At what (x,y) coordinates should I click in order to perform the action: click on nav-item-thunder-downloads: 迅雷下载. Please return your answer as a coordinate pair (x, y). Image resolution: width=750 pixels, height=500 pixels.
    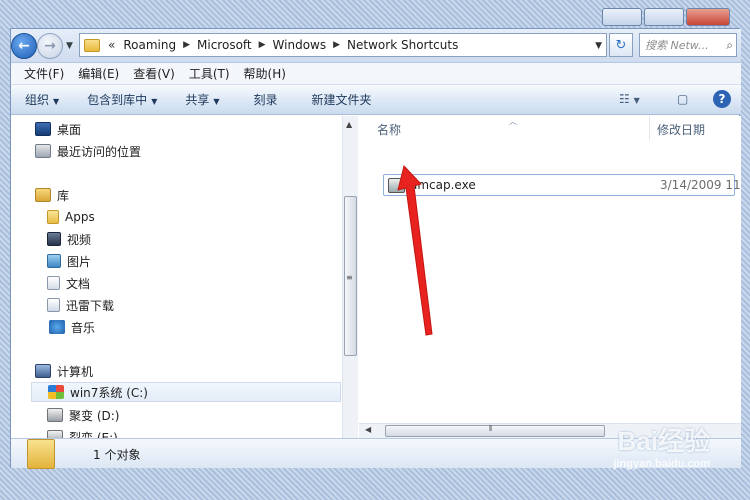
    Looking at the image, I should click on (80, 305).